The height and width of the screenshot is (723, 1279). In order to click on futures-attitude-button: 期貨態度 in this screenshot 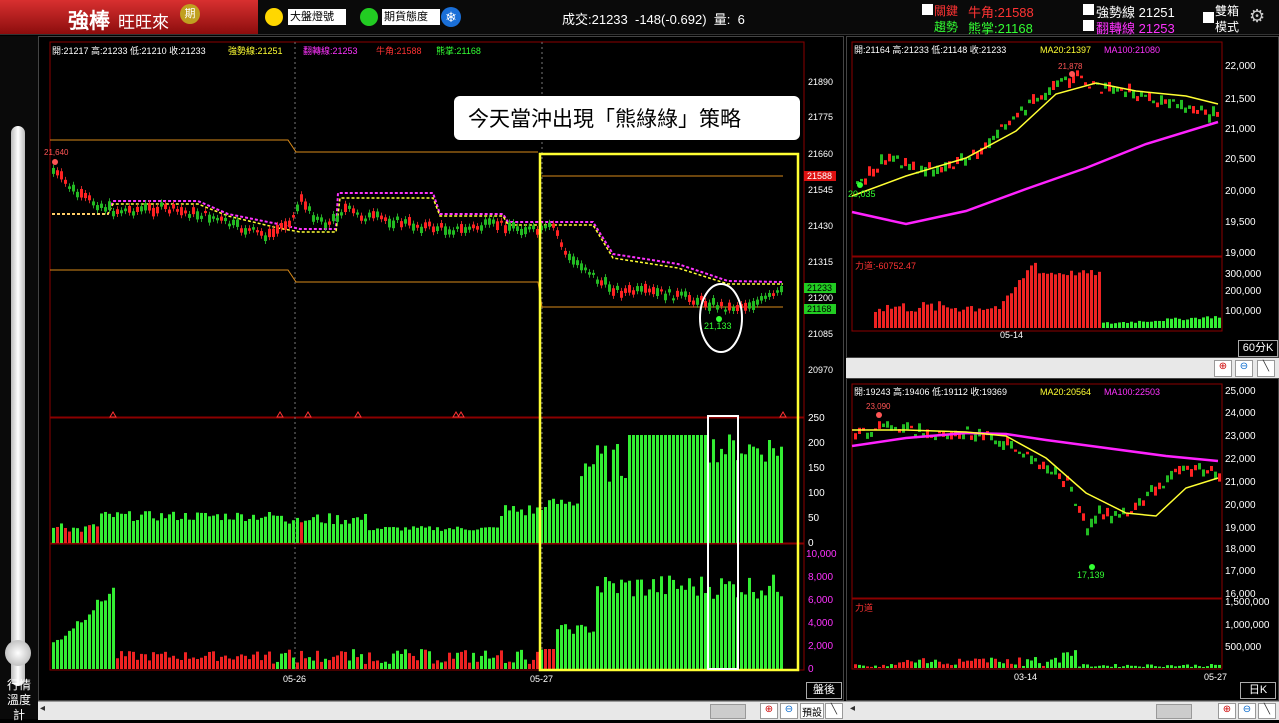, I will do `click(411, 17)`.